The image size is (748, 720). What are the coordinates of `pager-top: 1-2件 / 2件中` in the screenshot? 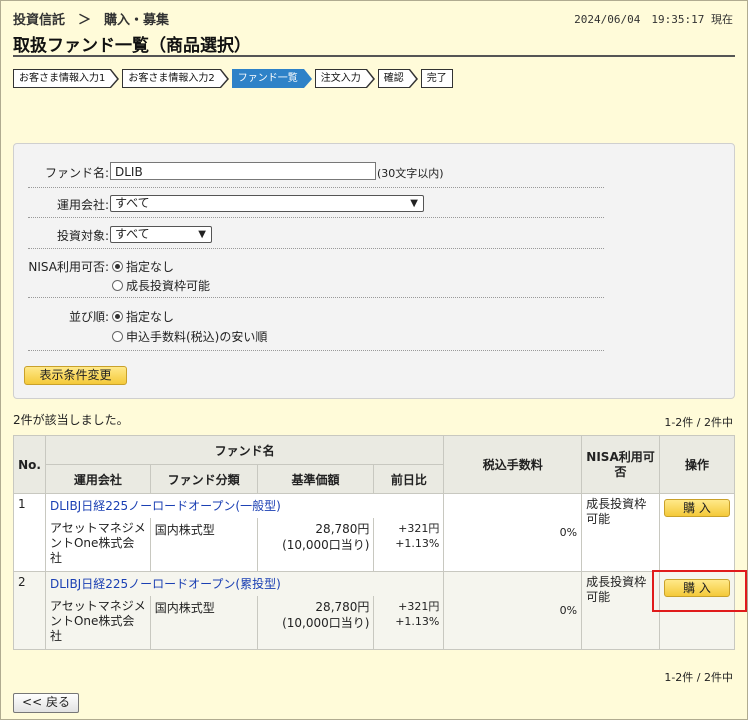 It's located at (698, 422).